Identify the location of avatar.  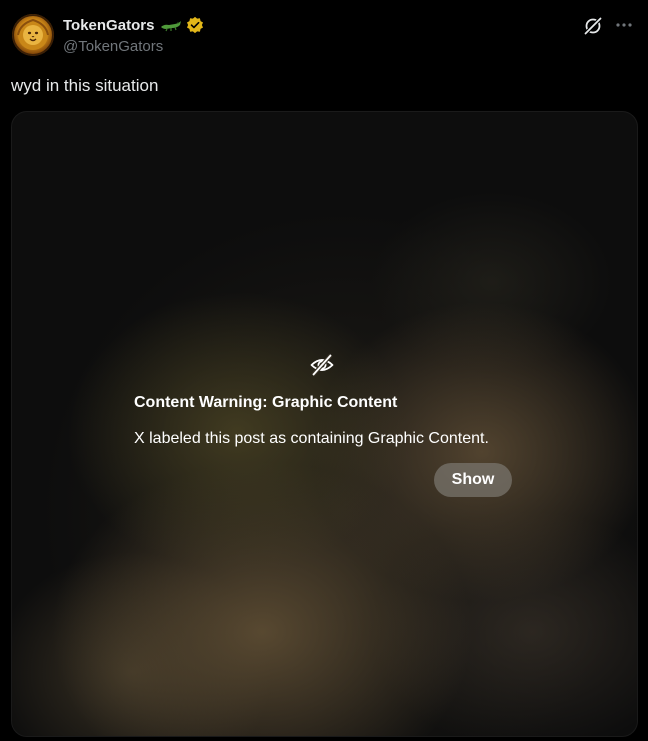
(33, 35).